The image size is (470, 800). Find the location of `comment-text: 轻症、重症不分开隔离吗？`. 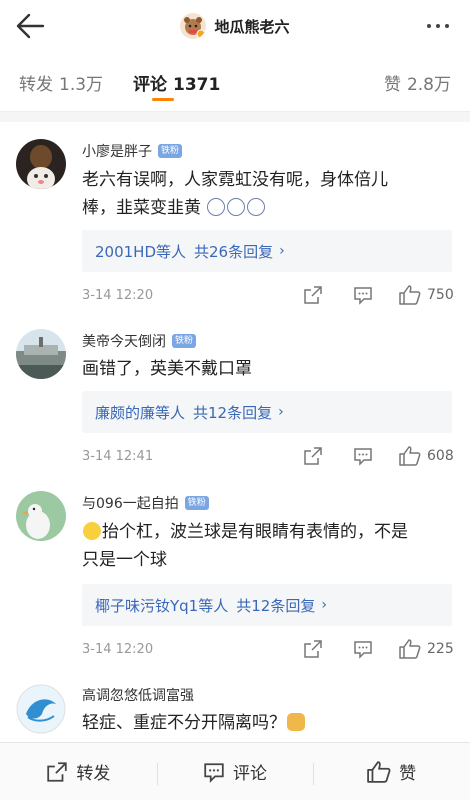

comment-text: 轻症、重症不分开隔离吗？ is located at coordinates (267, 723).